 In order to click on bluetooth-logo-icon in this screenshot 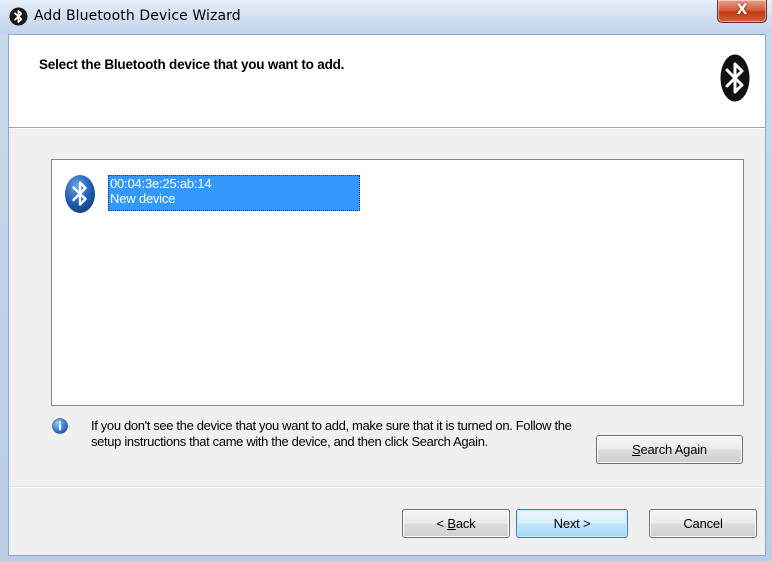, I will do `click(735, 78)`.